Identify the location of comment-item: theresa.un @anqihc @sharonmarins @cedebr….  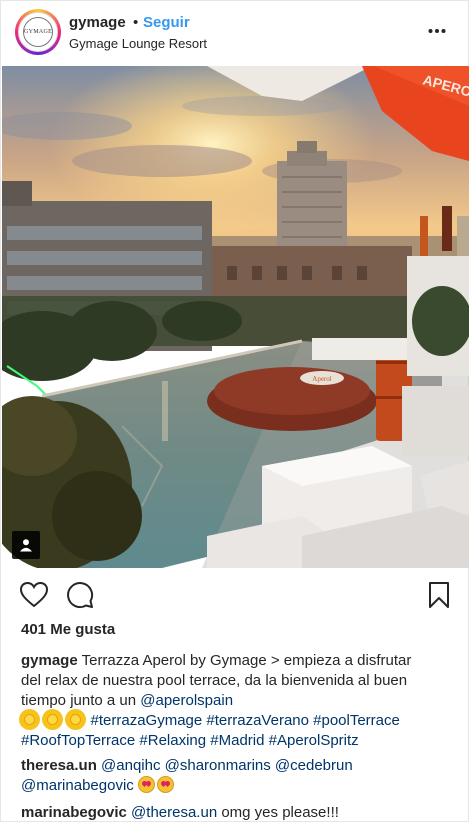
(241, 776).